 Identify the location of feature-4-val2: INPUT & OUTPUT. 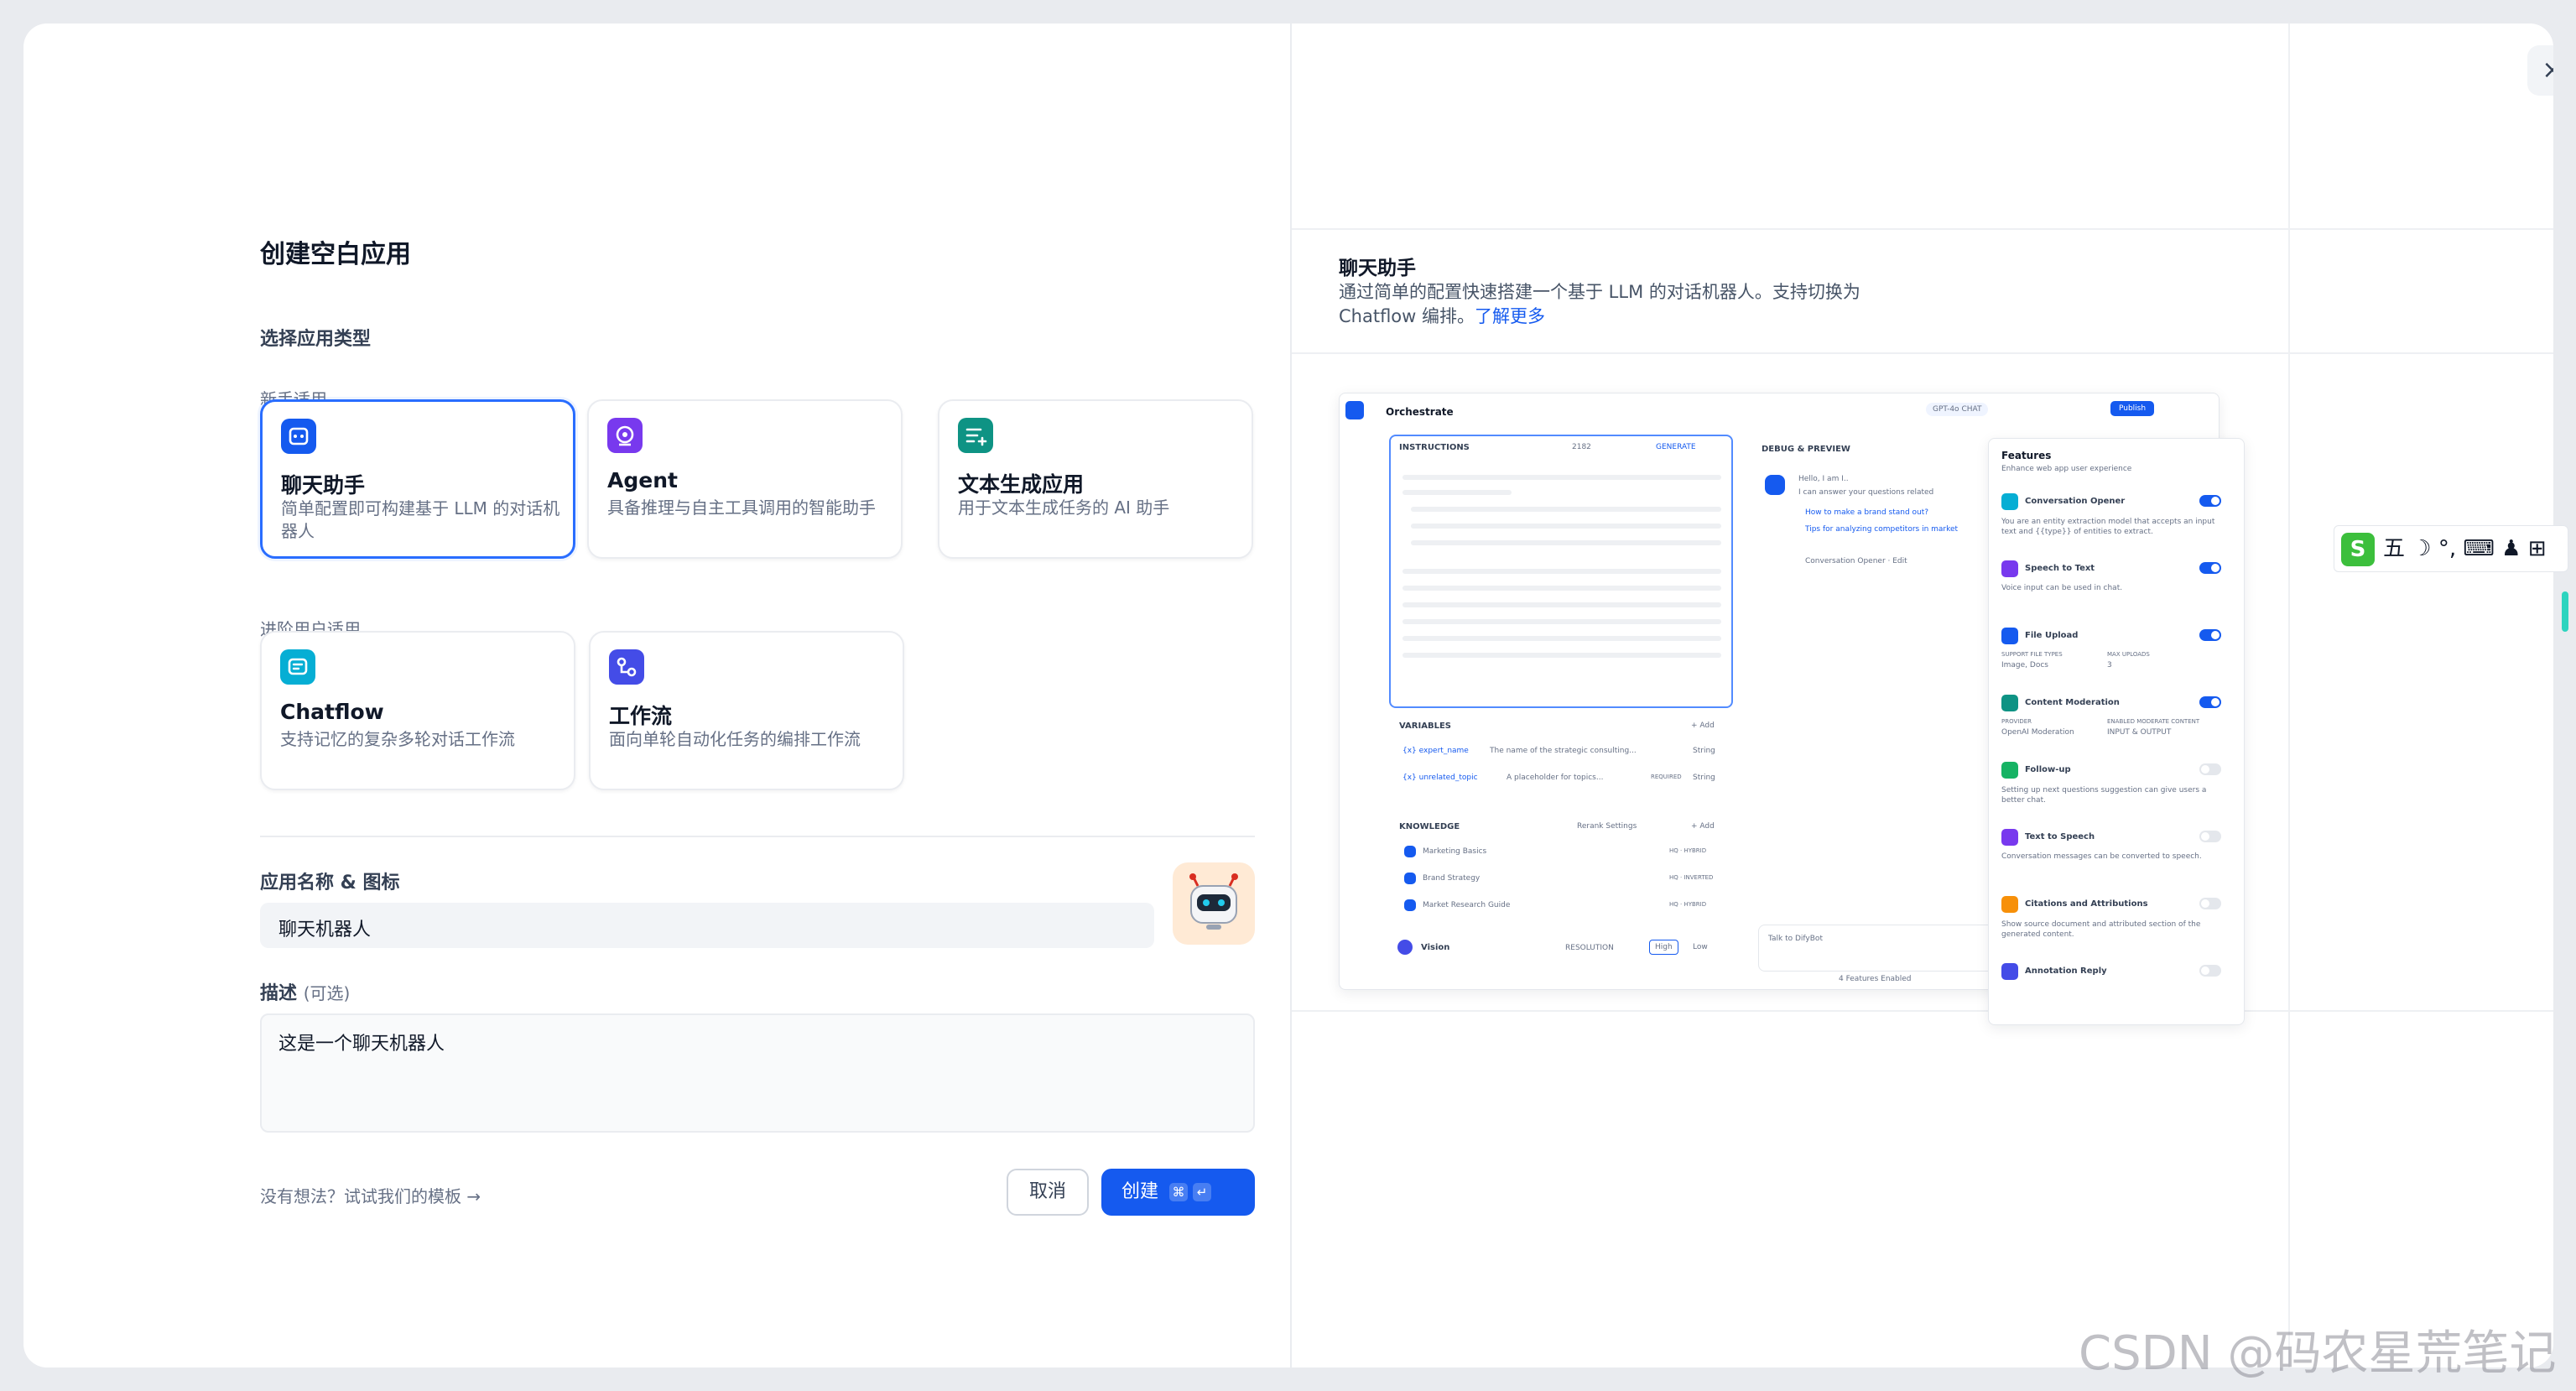
(2139, 732).